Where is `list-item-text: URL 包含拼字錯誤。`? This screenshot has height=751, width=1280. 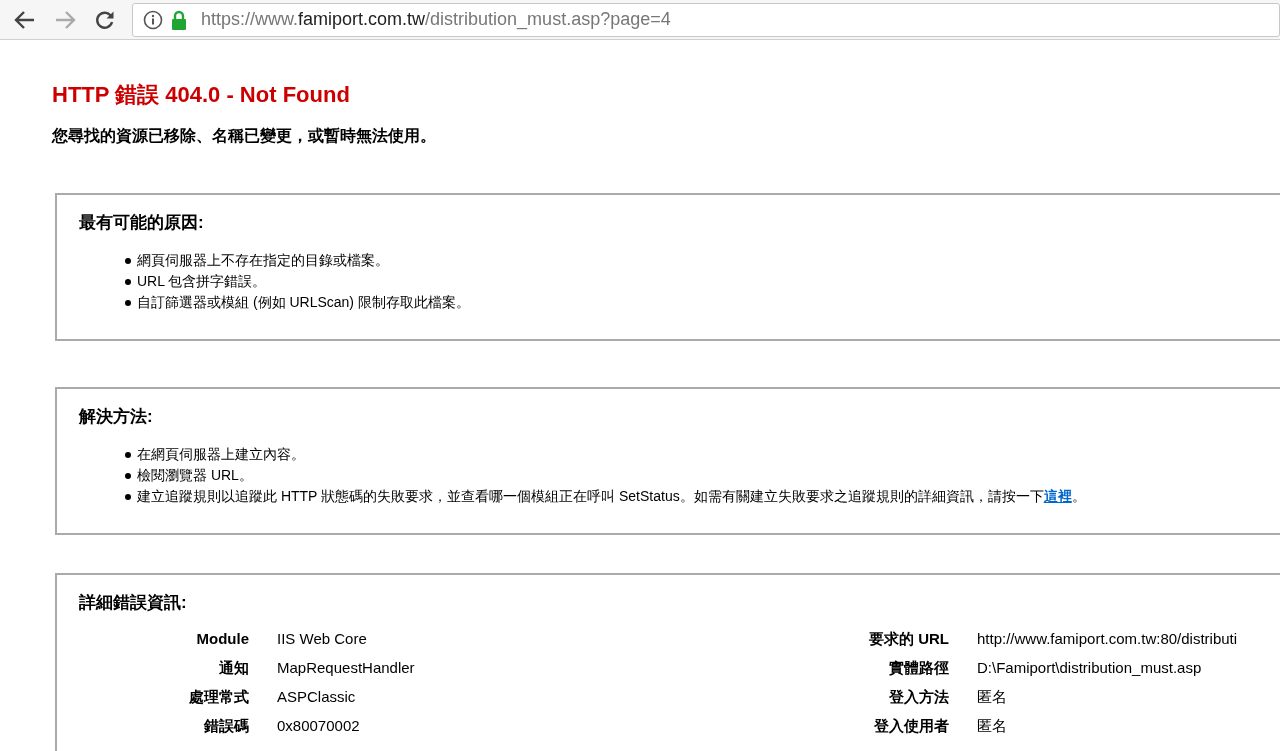 list-item-text: URL 包含拼字錯誤。 is located at coordinates (202, 281).